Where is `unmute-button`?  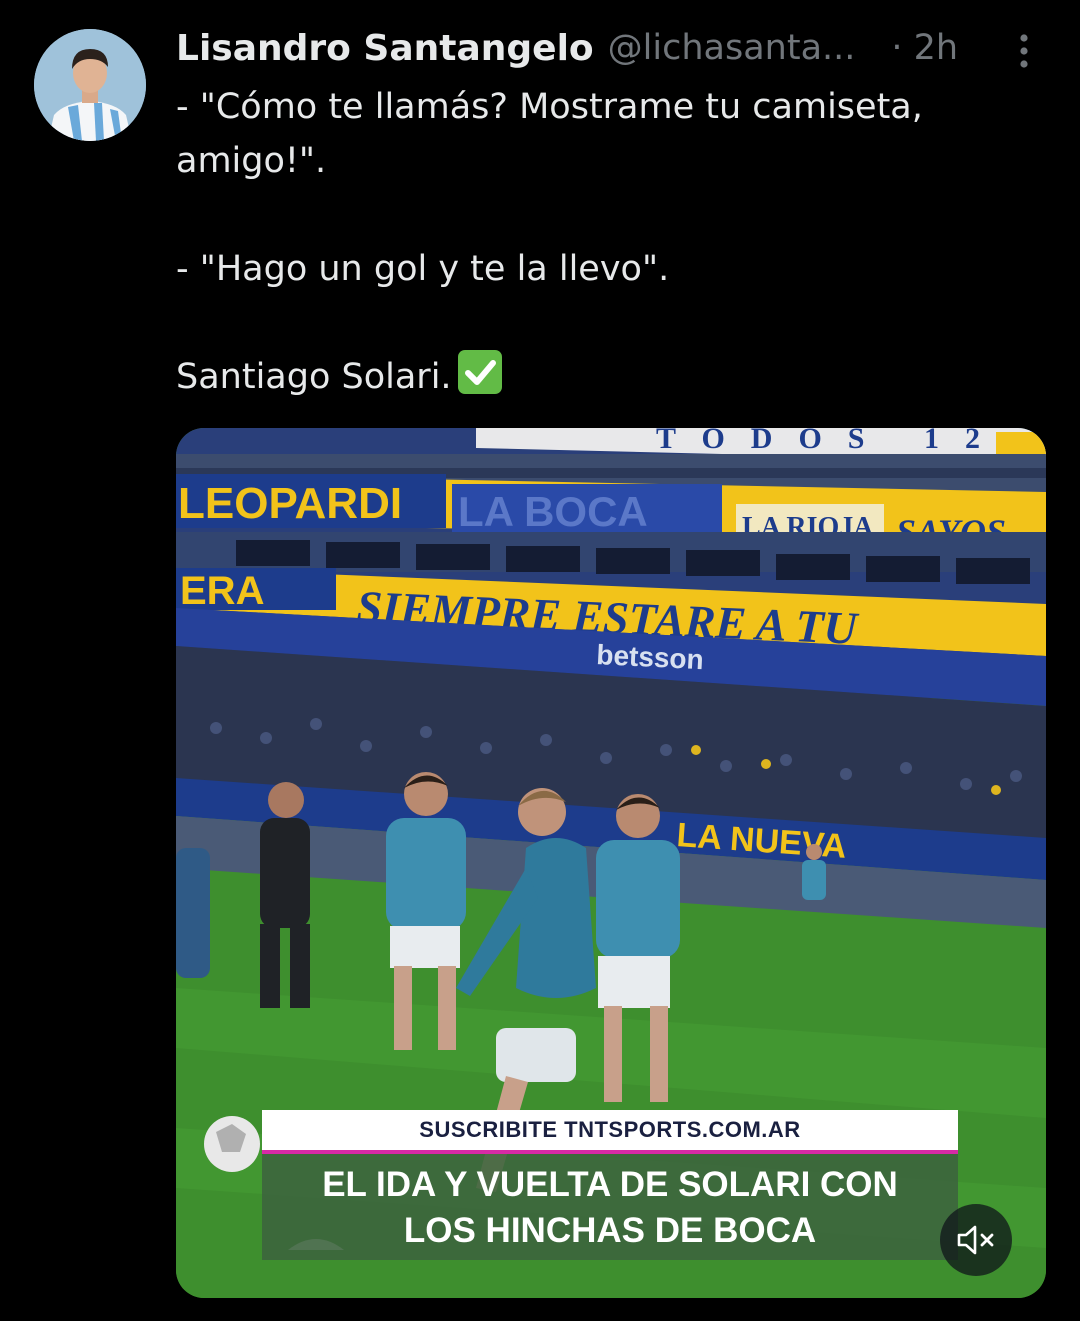
unmute-button is located at coordinates (976, 1240).